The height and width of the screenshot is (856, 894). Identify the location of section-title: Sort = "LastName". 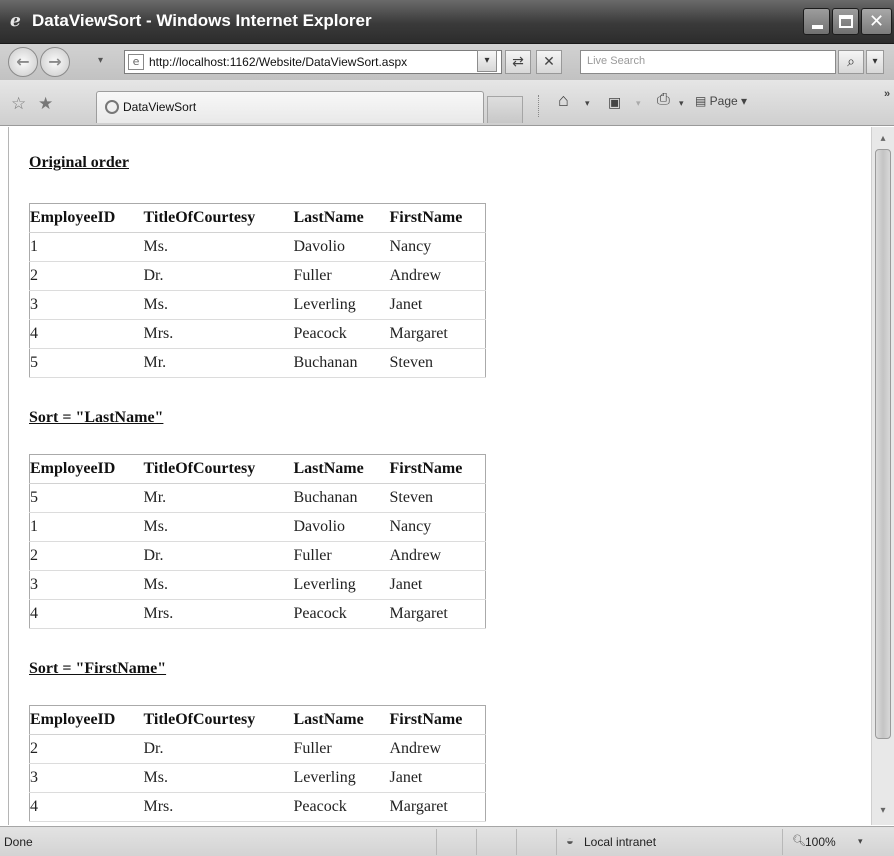
(96, 417).